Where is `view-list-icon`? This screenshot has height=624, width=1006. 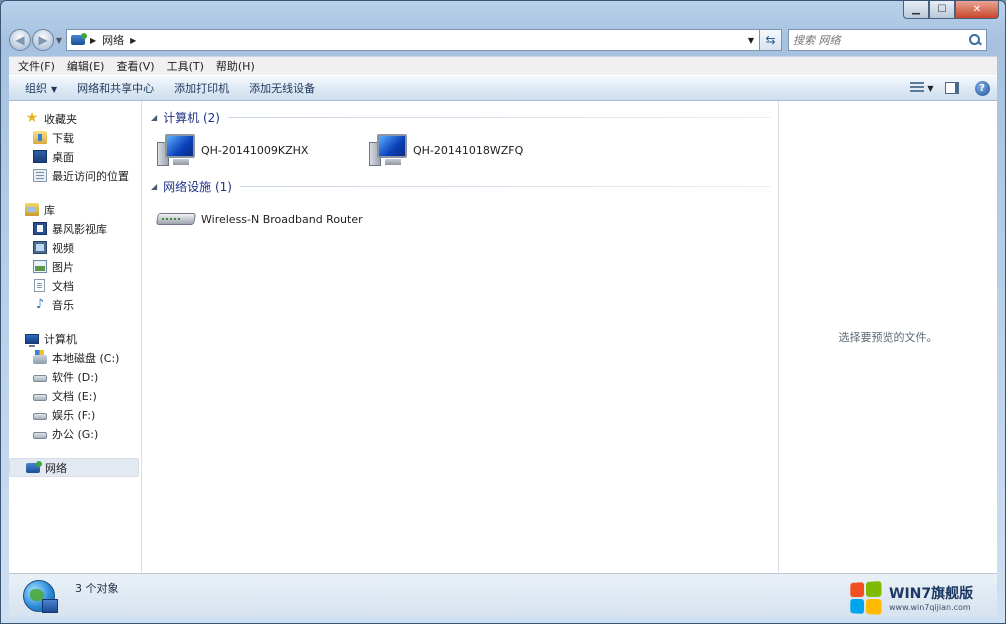 view-list-icon is located at coordinates (917, 88).